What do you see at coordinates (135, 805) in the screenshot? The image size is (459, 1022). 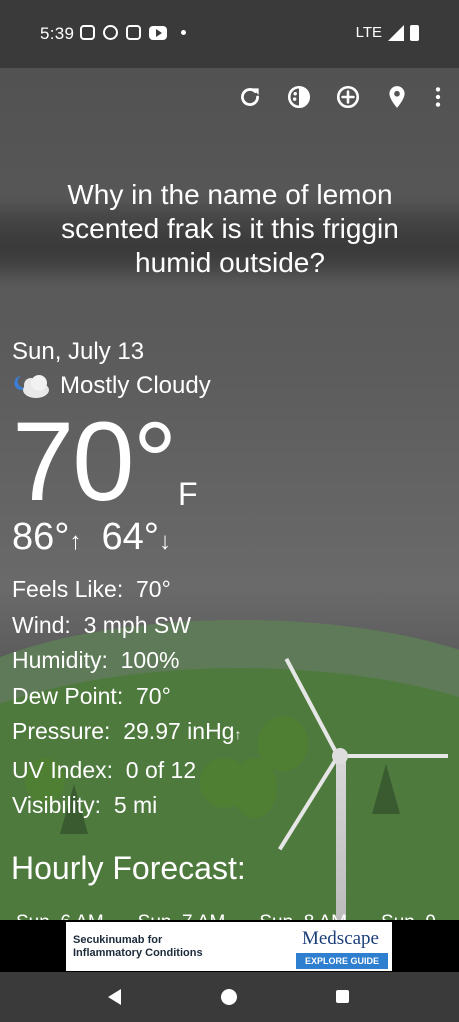 I see `detail-value: 5 mi` at bounding box center [135, 805].